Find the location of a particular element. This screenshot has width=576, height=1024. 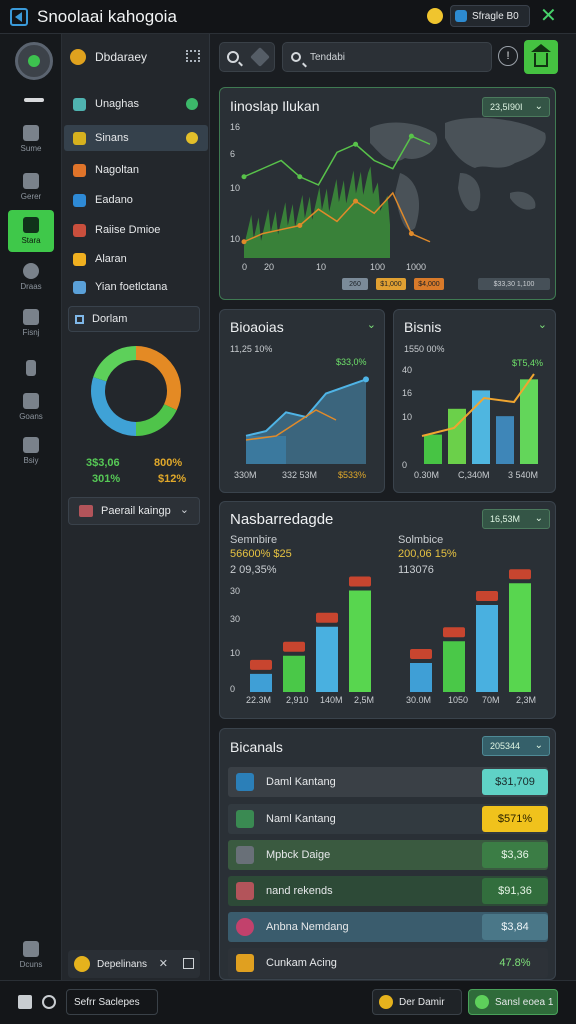

nav-item-2: Sinans is located at coordinates (136, 138).